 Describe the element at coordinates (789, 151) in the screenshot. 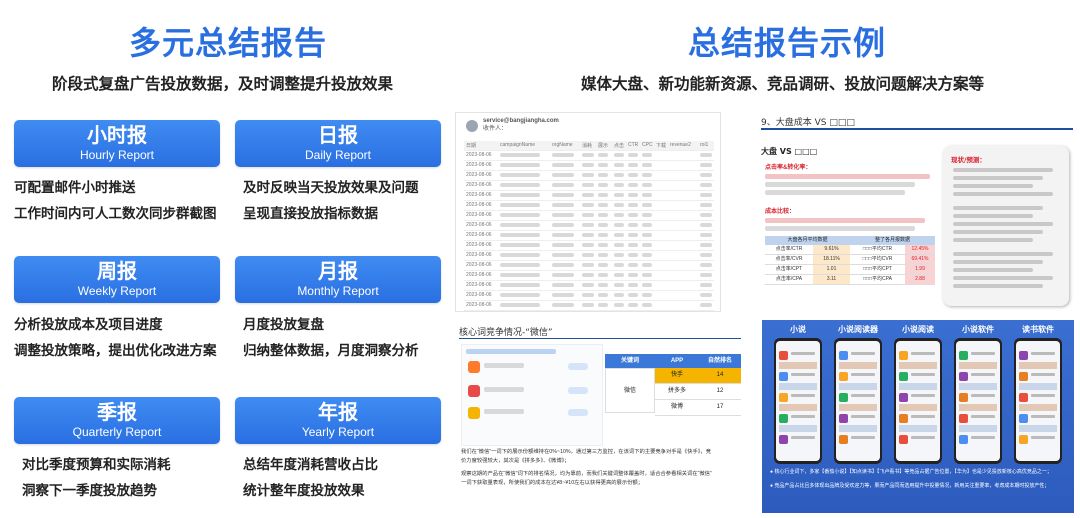

I see `slide-subheading: 大盘 VS □□□` at that location.